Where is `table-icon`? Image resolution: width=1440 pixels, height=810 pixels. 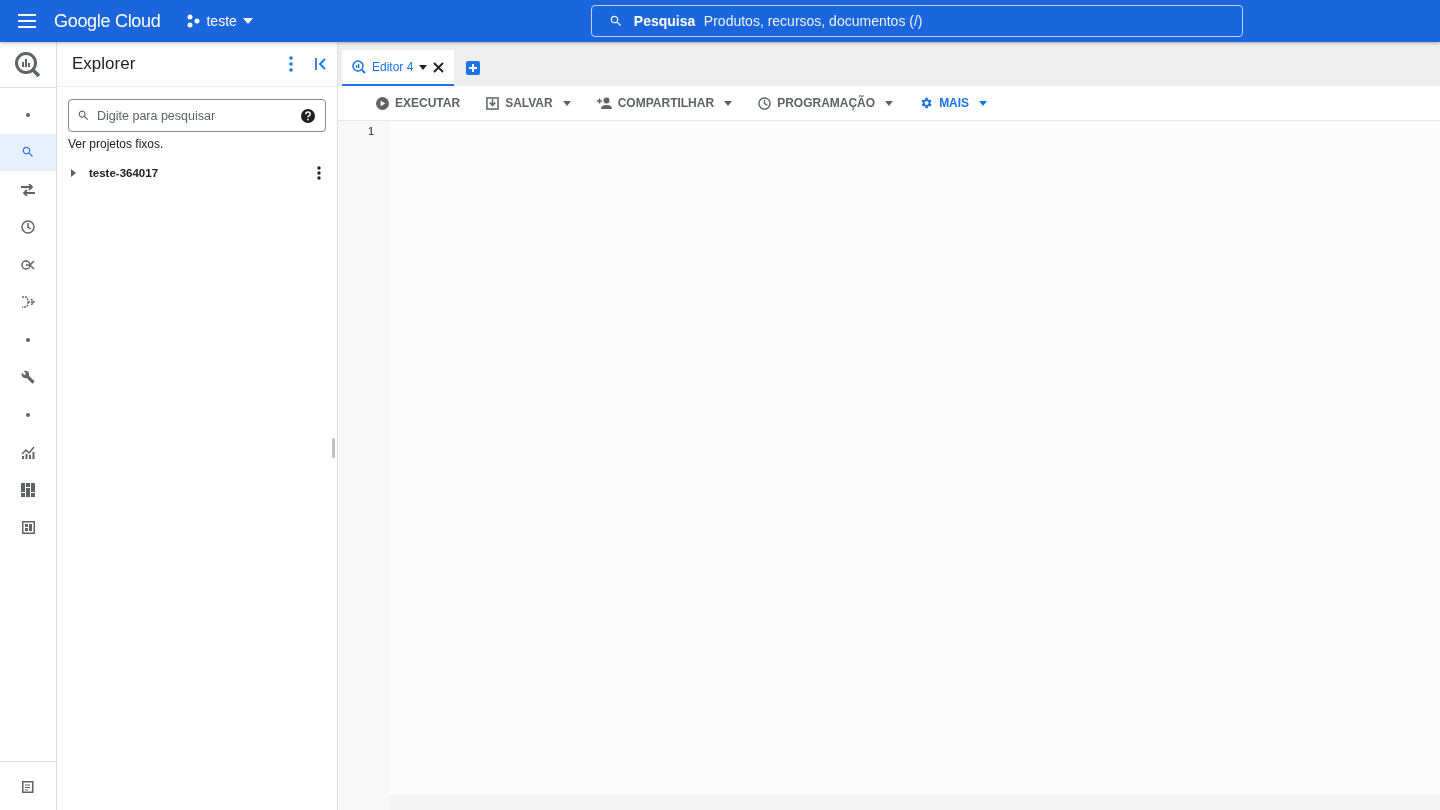
table-icon is located at coordinates (28, 527).